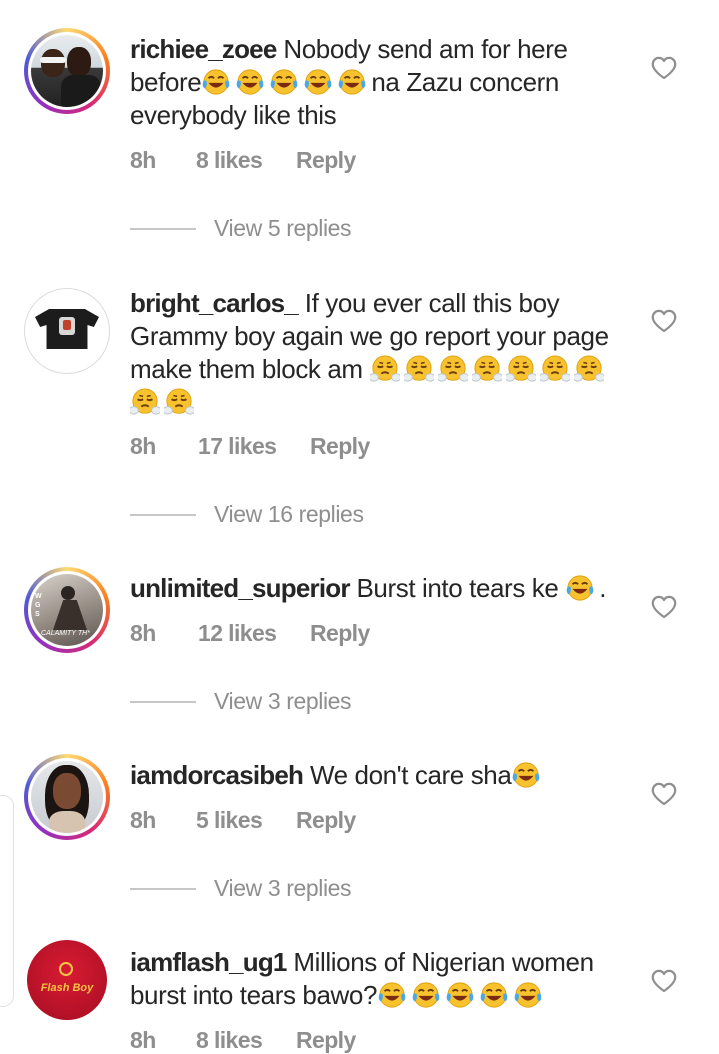  What do you see at coordinates (283, 228) in the screenshot?
I see `view-replies-label: View 5 replies` at bounding box center [283, 228].